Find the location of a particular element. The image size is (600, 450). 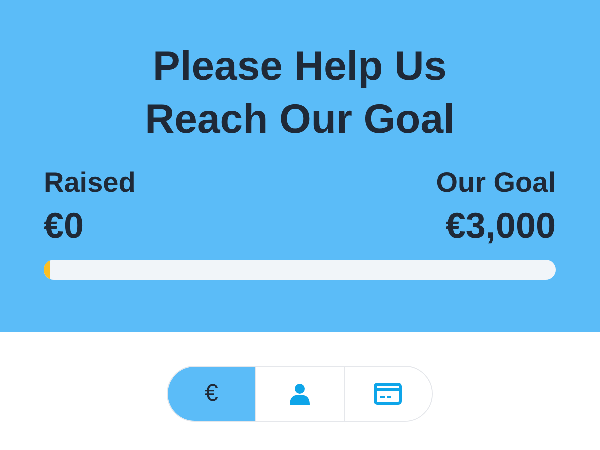

goal-label: Our Goal is located at coordinates (496, 183).